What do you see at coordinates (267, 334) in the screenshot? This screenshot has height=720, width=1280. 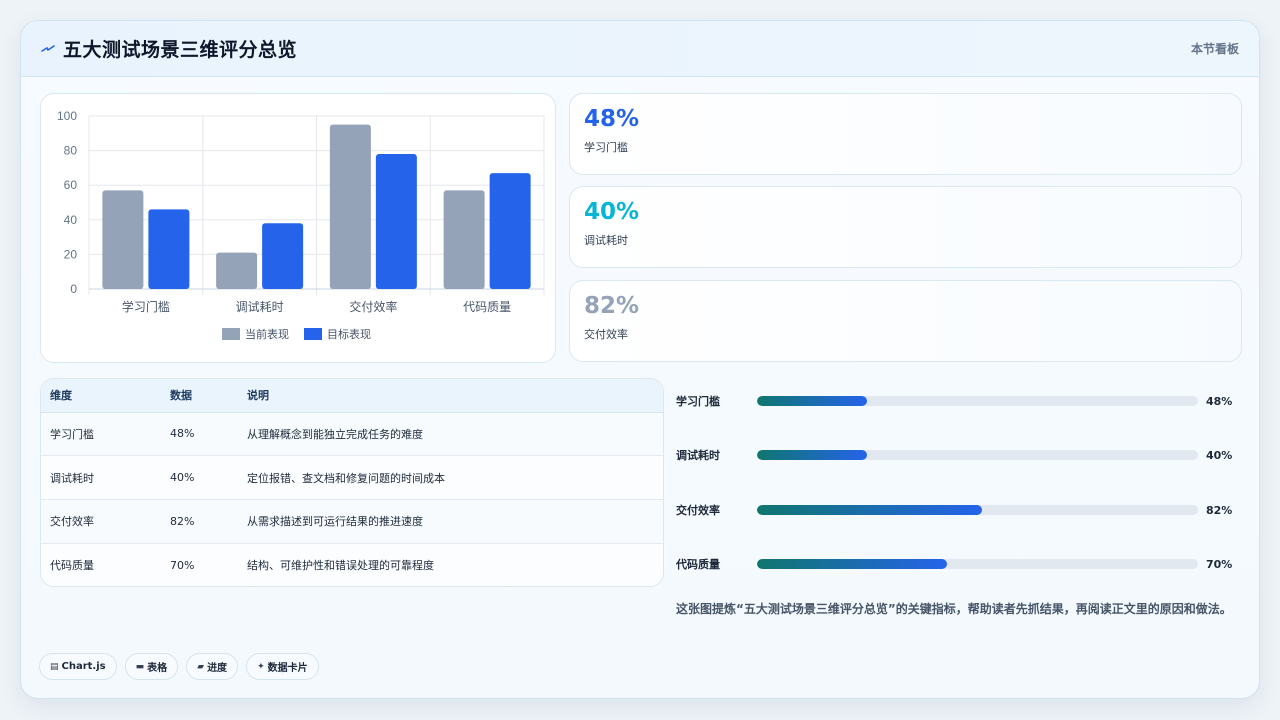 I see `legend-label: 当前表现` at bounding box center [267, 334].